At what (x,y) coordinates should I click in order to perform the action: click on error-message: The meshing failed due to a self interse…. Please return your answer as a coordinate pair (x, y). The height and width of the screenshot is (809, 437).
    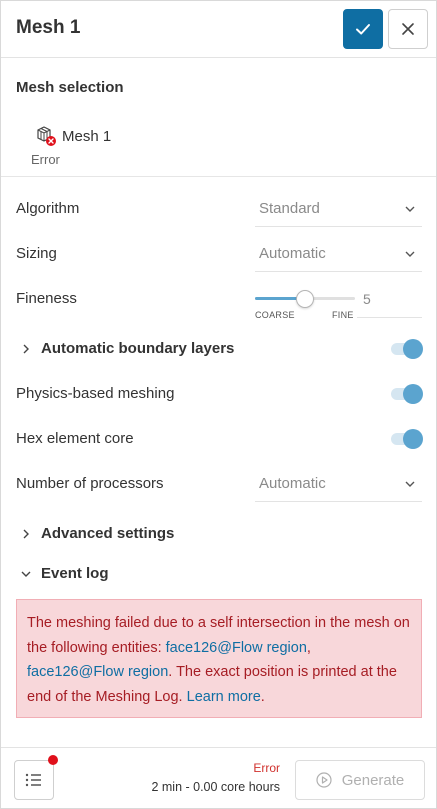
    Looking at the image, I should click on (219, 658).